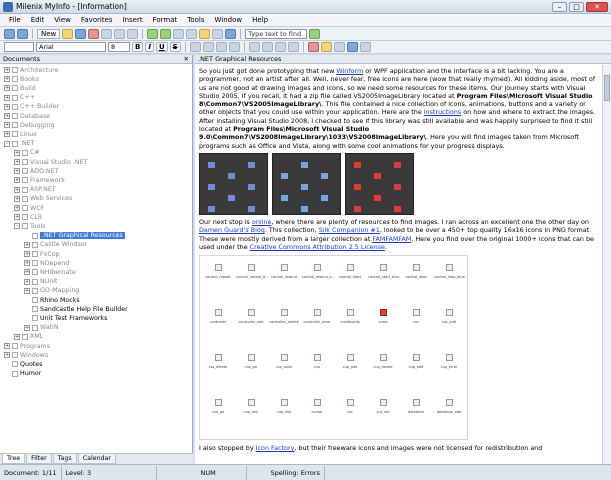 The height and width of the screenshot is (480, 611). Describe the element at coordinates (606, 264) in the screenshot. I see `vertical-scrollbar` at that location.